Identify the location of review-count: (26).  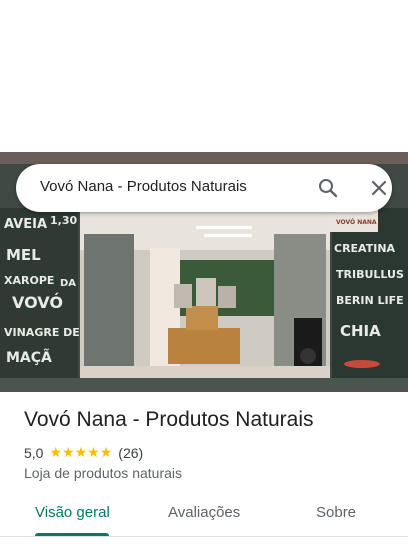
(130, 453).